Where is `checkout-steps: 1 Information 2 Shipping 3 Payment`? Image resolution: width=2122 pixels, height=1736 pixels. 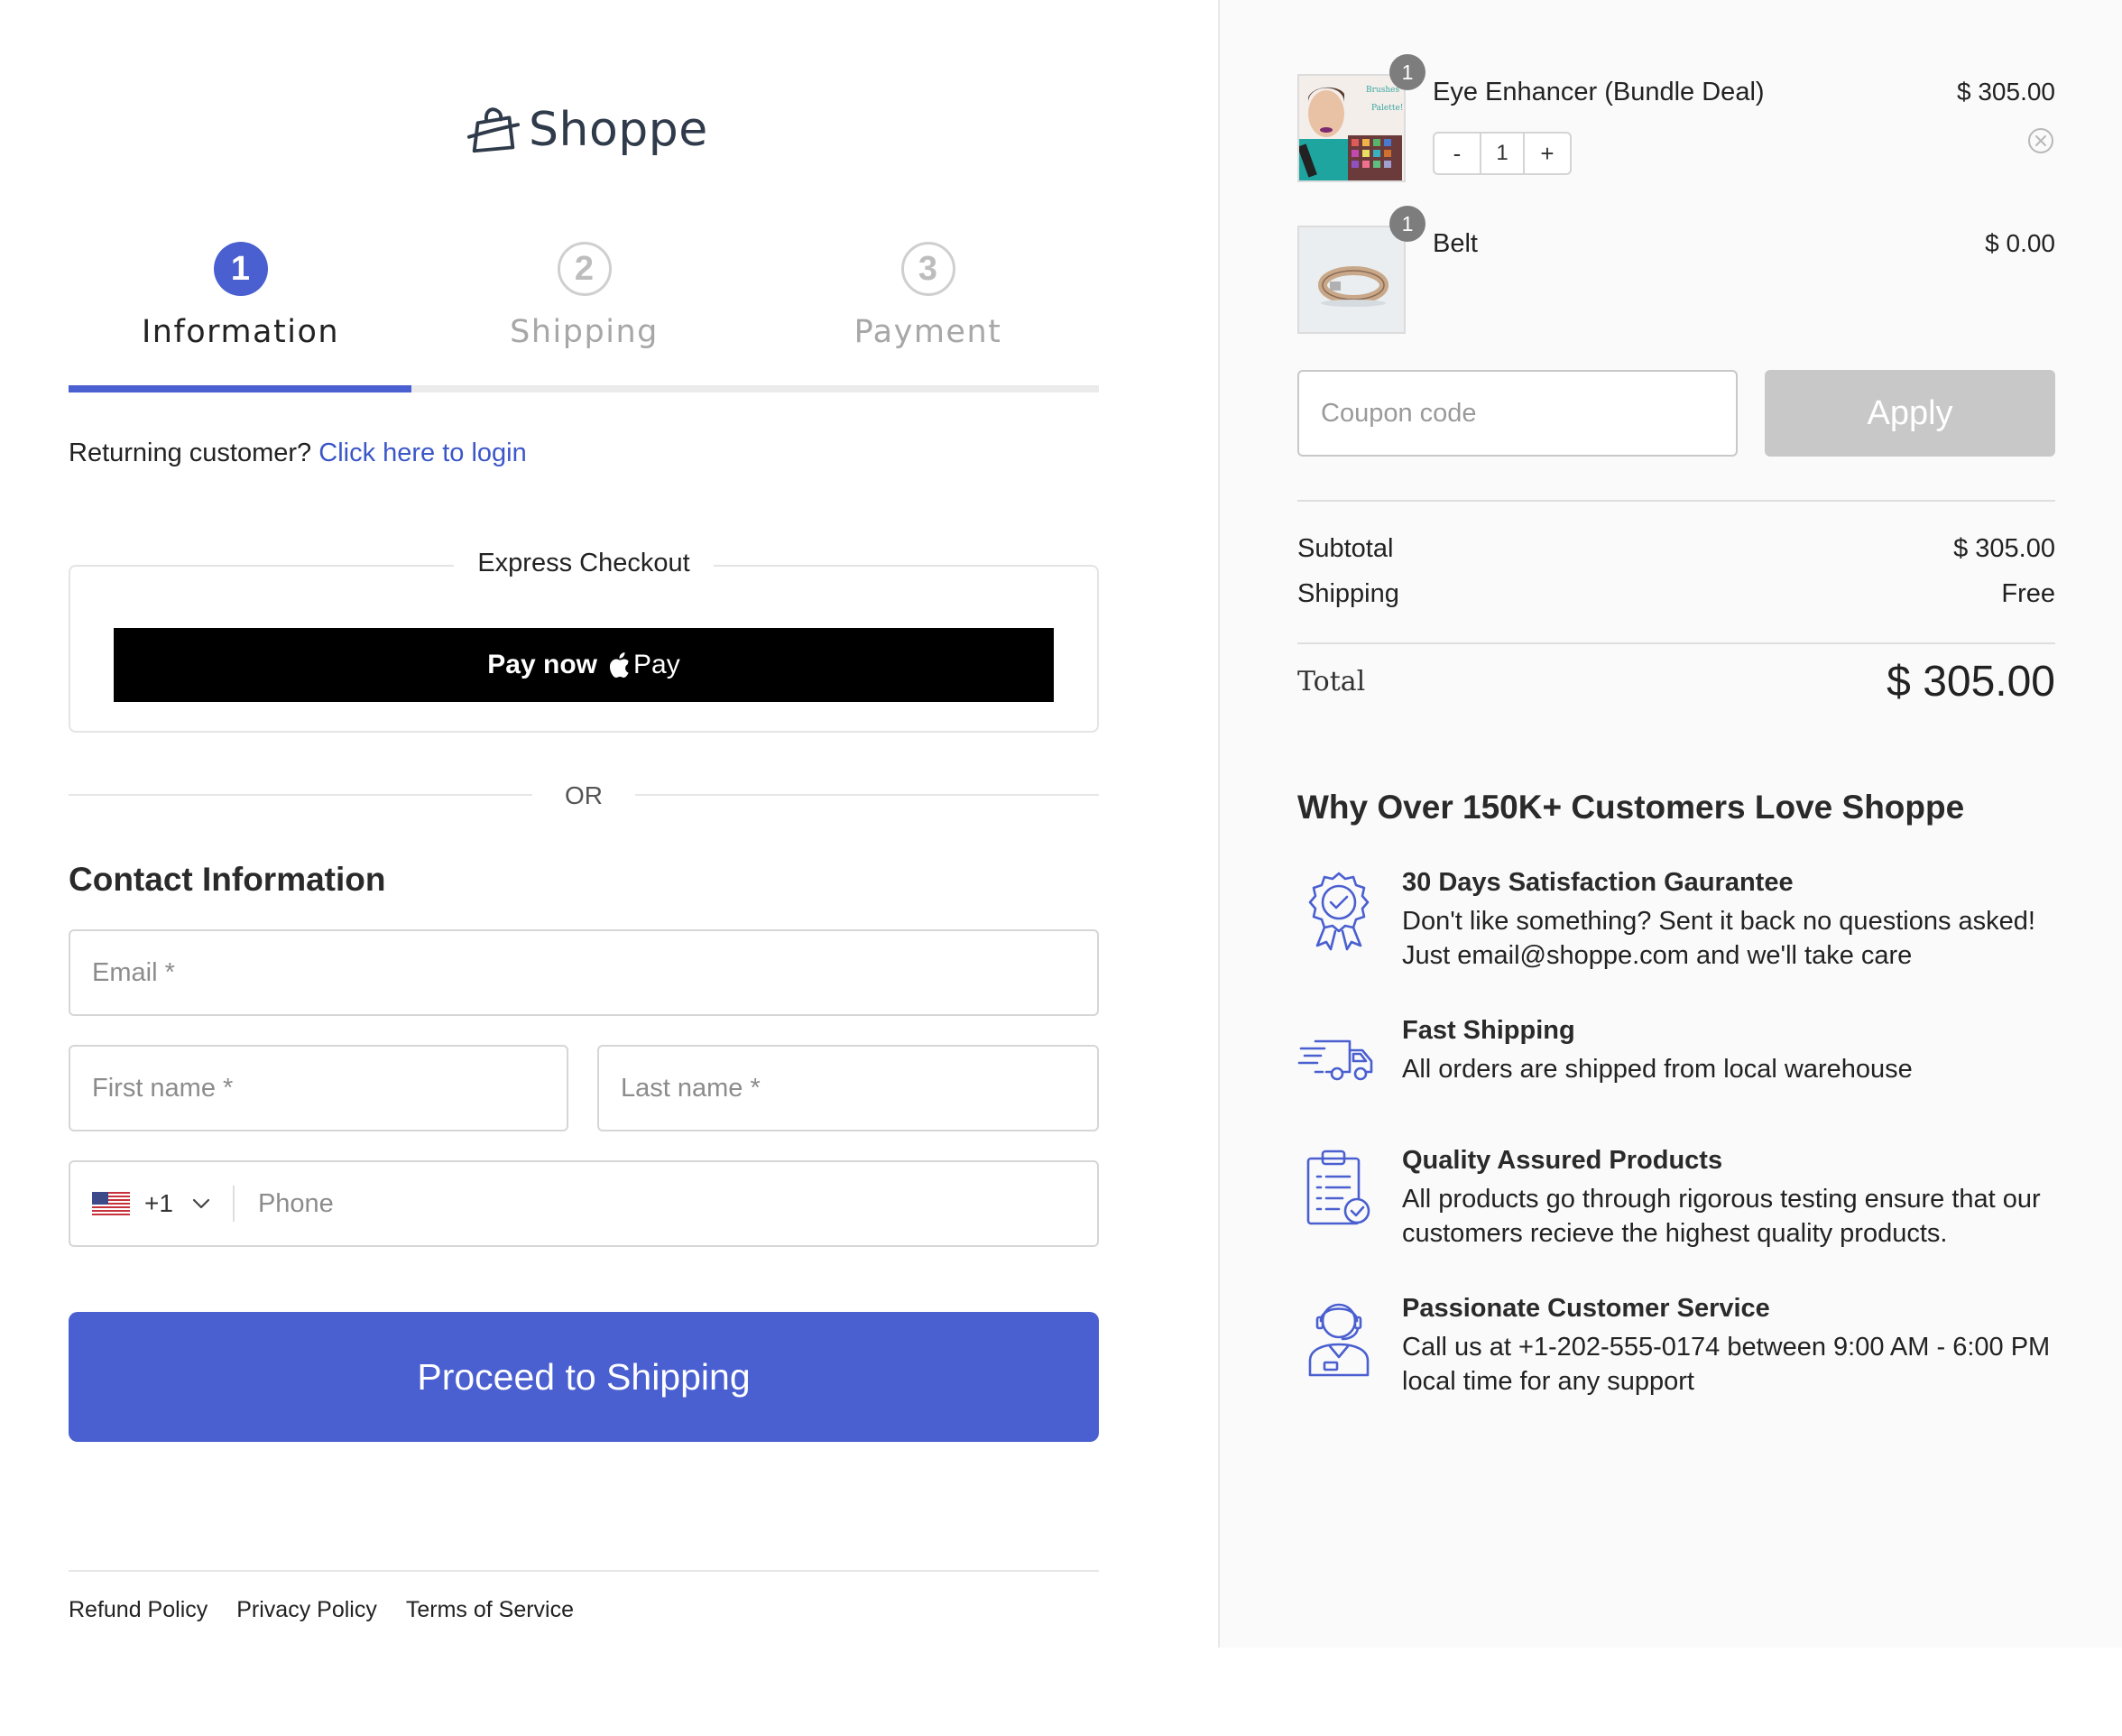 checkout-steps: 1 Information 2 Shipping 3 Payment is located at coordinates (584, 318).